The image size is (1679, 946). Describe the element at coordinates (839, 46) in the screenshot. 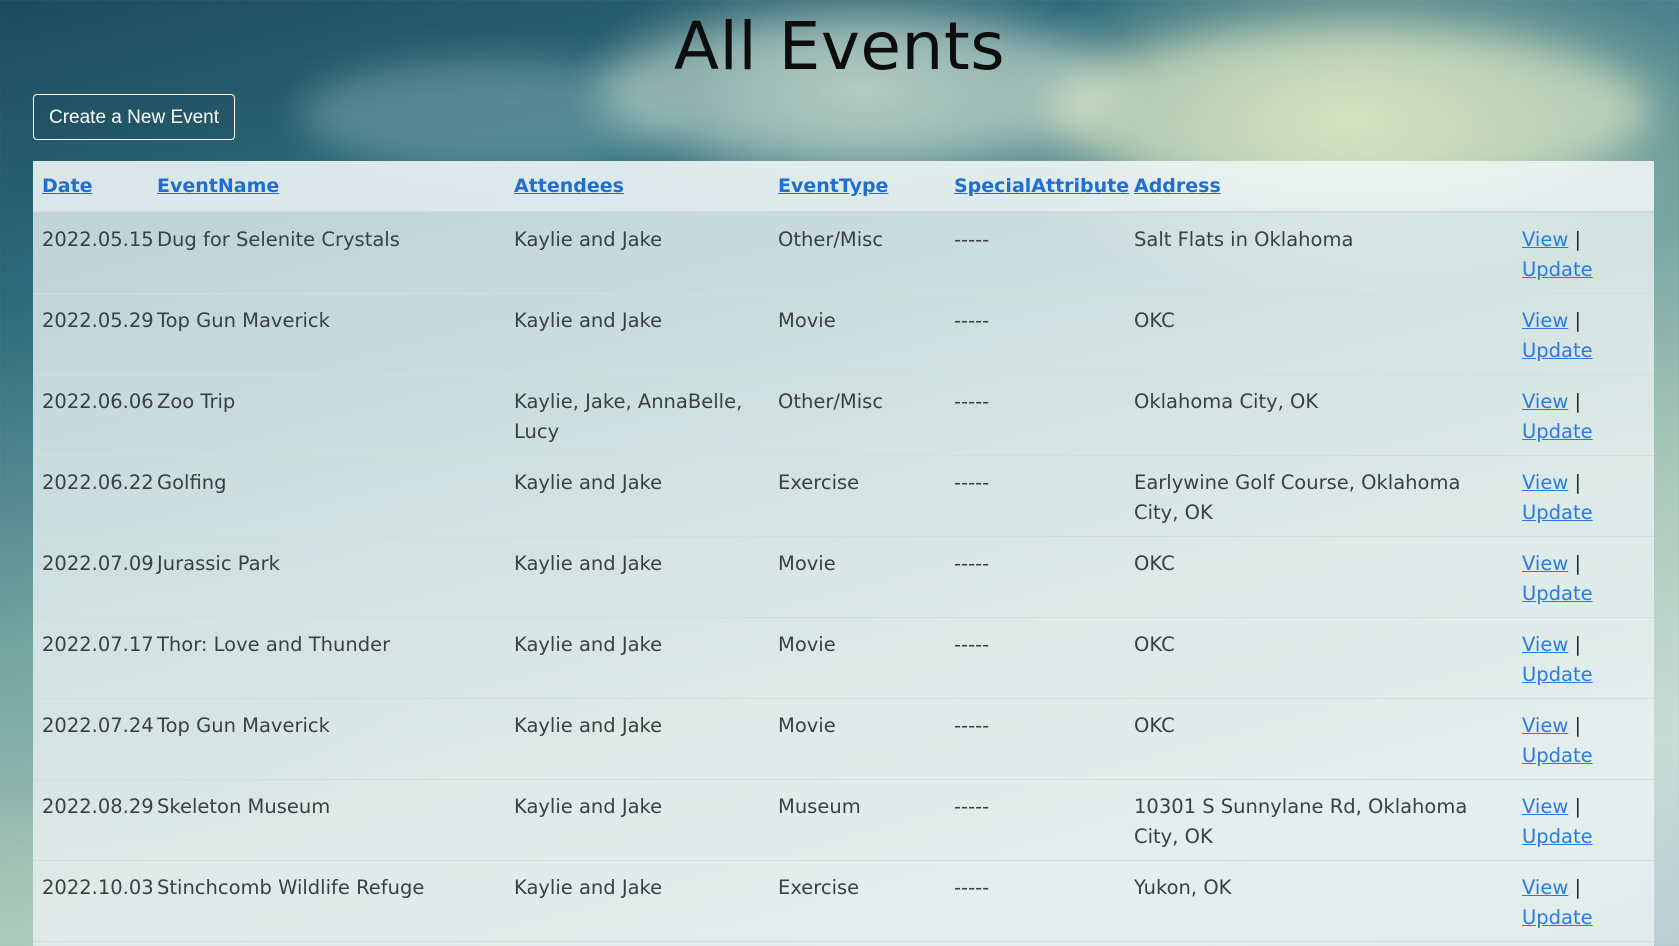

I see `page-title: All Events` at that location.